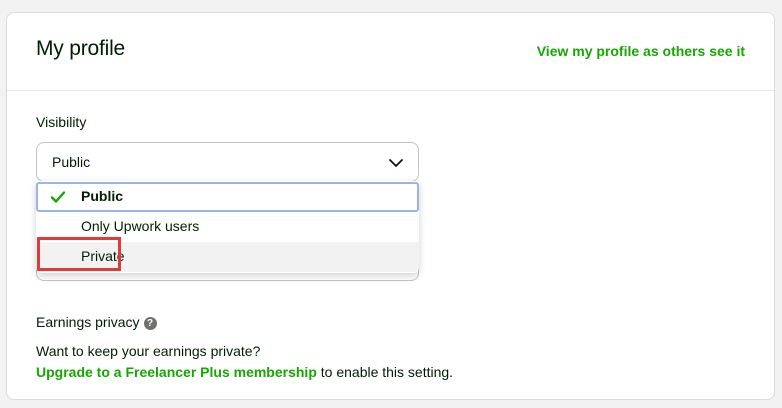  Describe the element at coordinates (385, 372) in the screenshot. I see `upgrade-suffix-text: to enable this setting.` at that location.